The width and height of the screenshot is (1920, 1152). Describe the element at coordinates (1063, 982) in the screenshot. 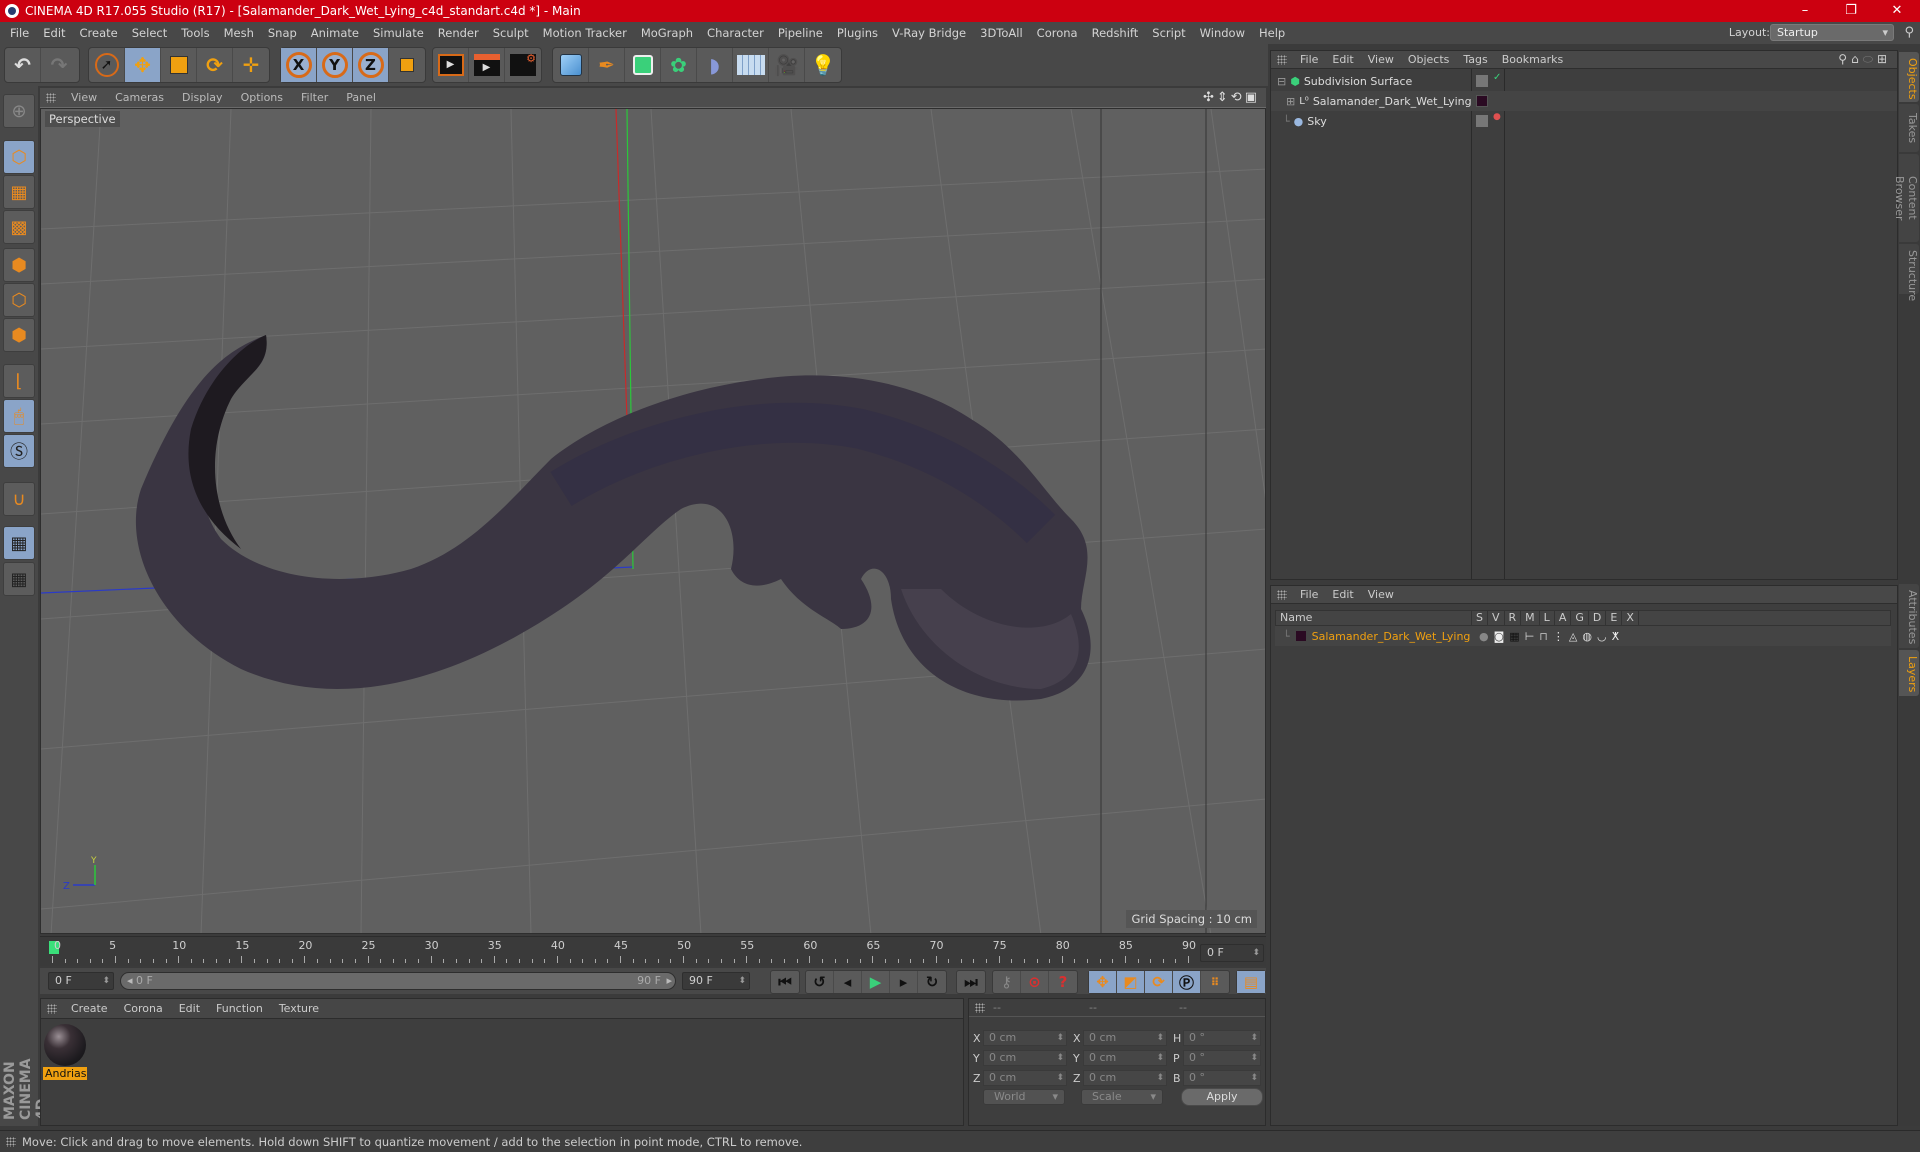

I see `record-help-icon: ?` at that location.